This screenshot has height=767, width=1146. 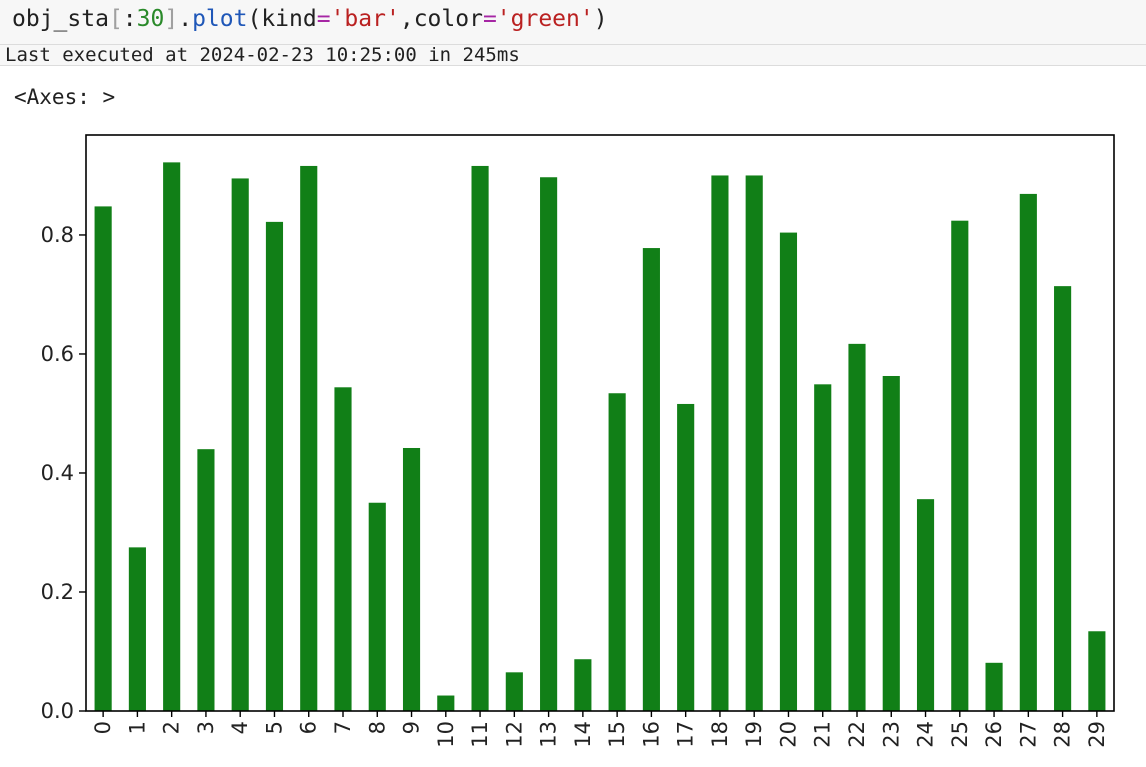 What do you see at coordinates (651, 734) in the screenshot?
I see `x-tick-label: 16` at bounding box center [651, 734].